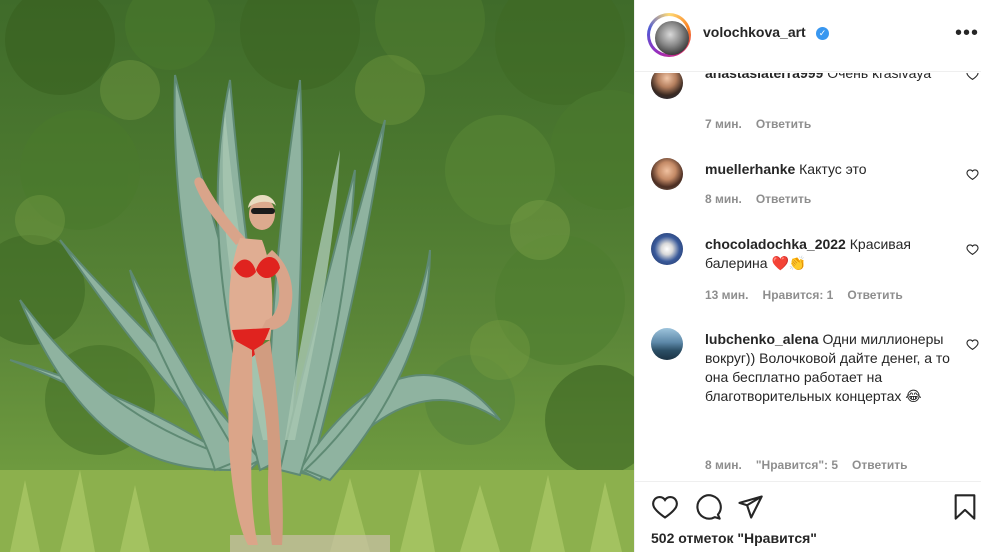  I want to click on comment-username: anastasiaterra999, so click(764, 77).